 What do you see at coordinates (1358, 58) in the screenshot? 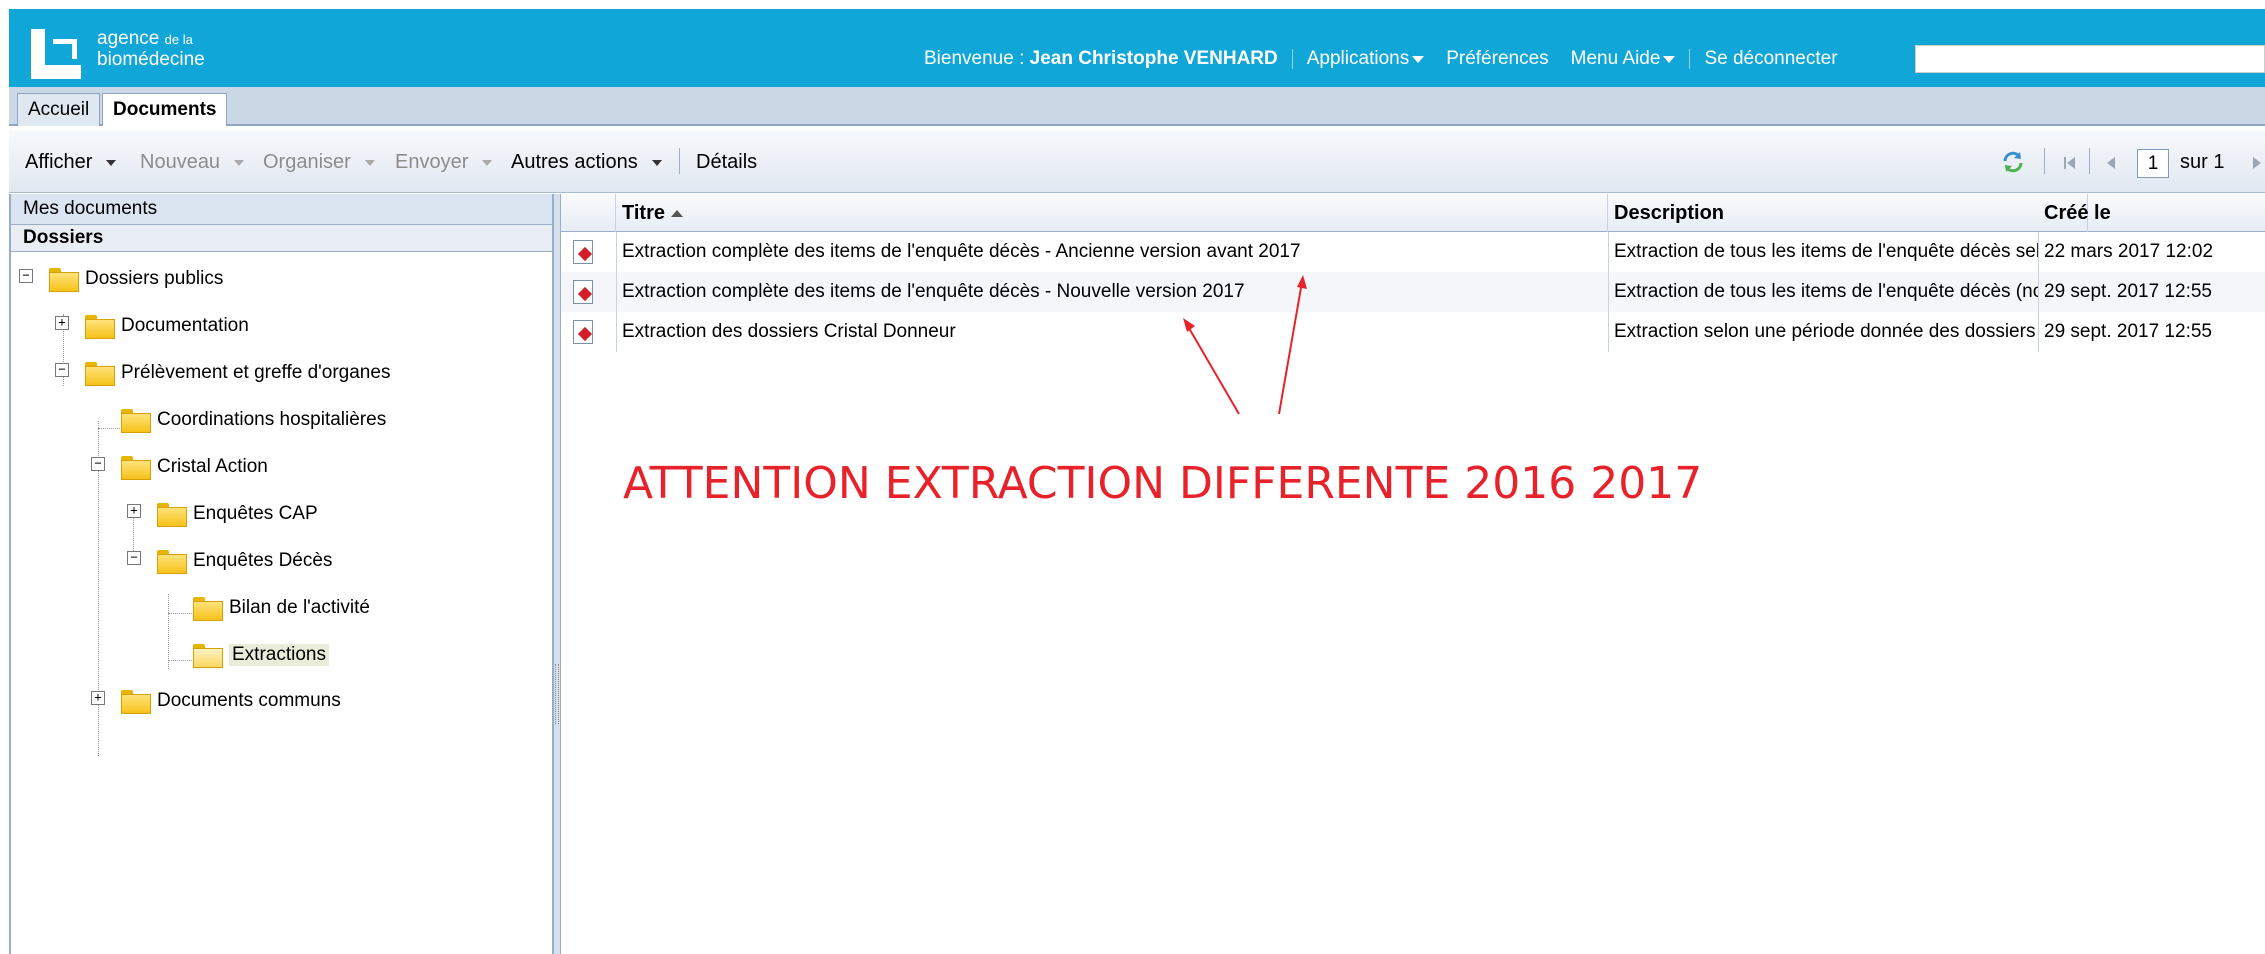
I see `applications-label: Applications` at bounding box center [1358, 58].